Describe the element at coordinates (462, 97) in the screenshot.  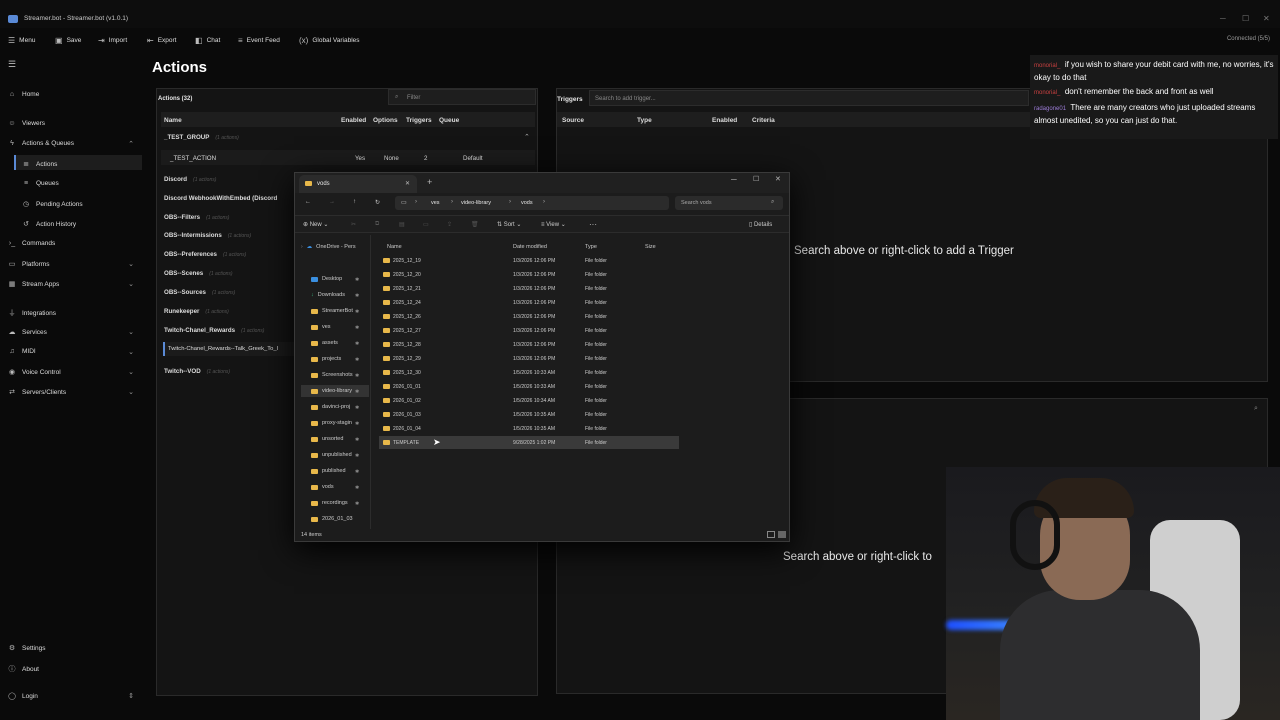
I see `actions-filter-input: ⌕ Filter` at that location.